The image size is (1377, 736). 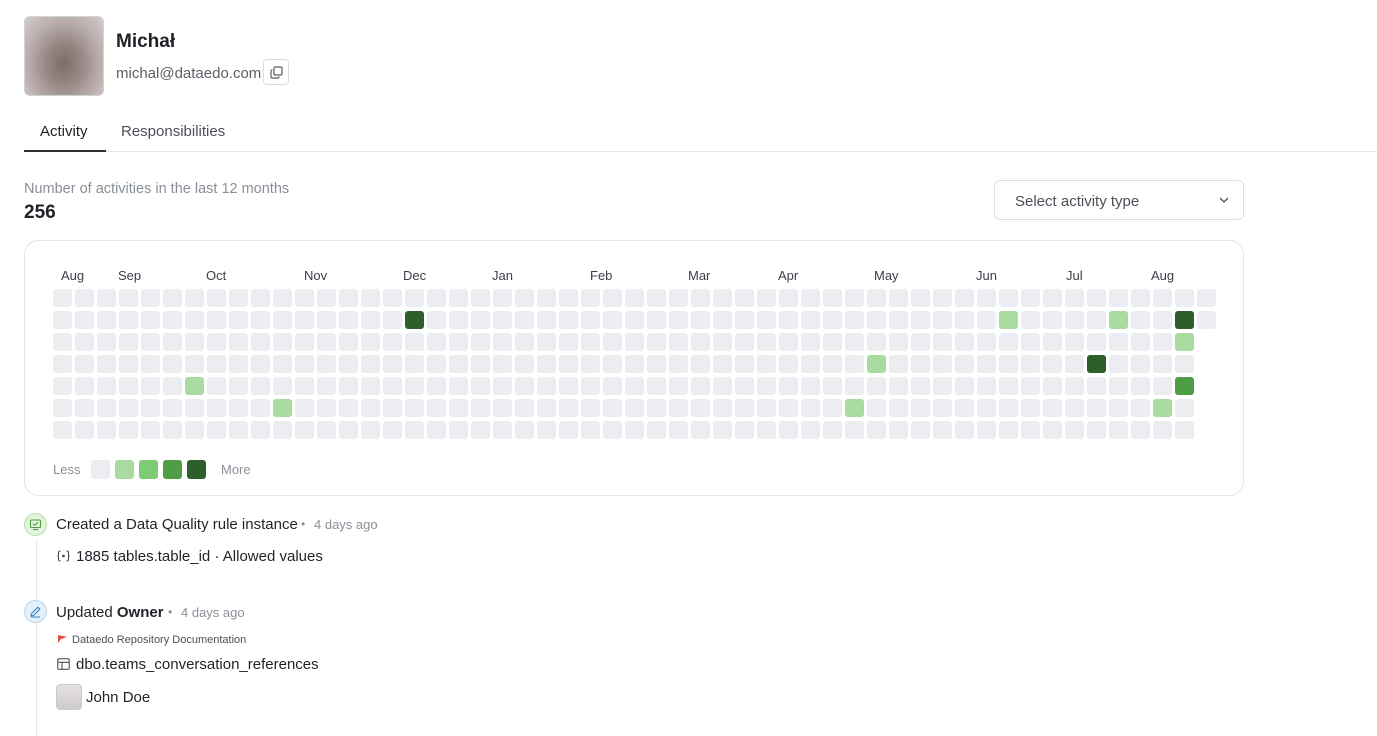 I want to click on user-name-link: John Doe, so click(x=118, y=697).